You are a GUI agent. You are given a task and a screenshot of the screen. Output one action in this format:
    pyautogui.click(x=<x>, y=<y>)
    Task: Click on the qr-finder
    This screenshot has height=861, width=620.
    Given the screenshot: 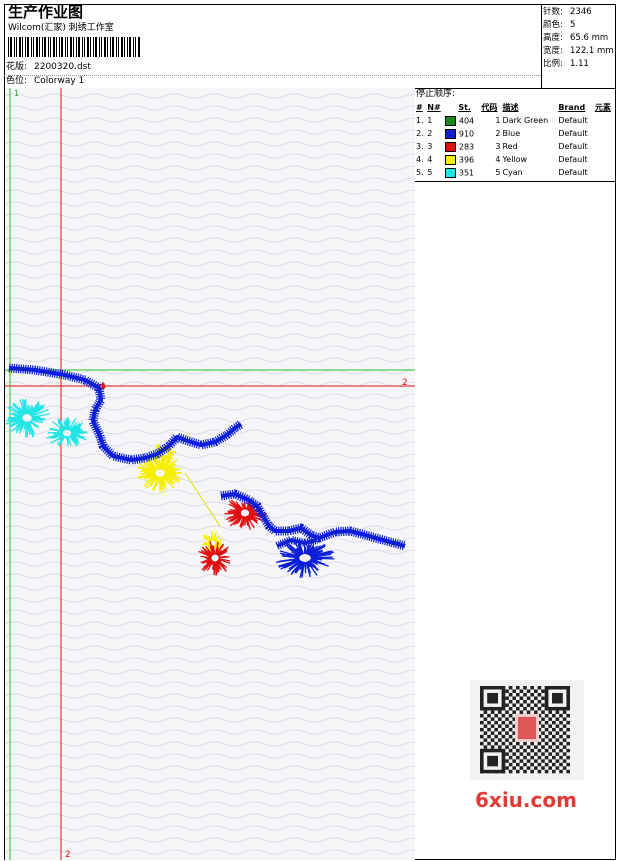 What is the action you would take?
    pyautogui.click(x=557, y=698)
    